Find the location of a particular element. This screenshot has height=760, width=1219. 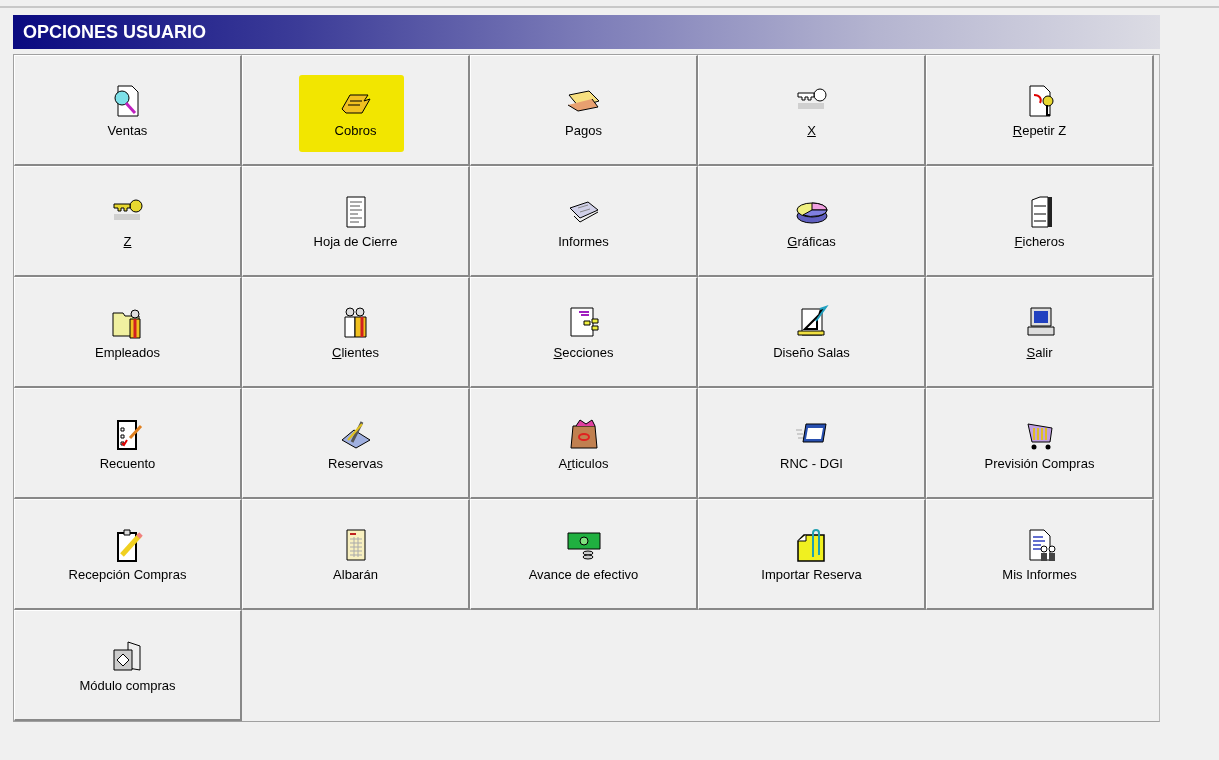

option-button: Z is located at coordinates (128, 221).